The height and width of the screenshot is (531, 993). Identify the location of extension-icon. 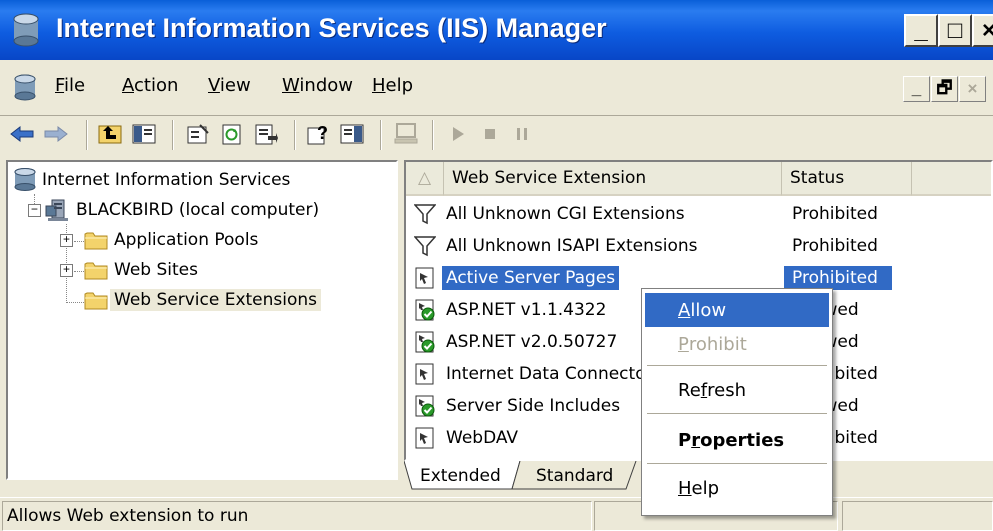
(425, 278).